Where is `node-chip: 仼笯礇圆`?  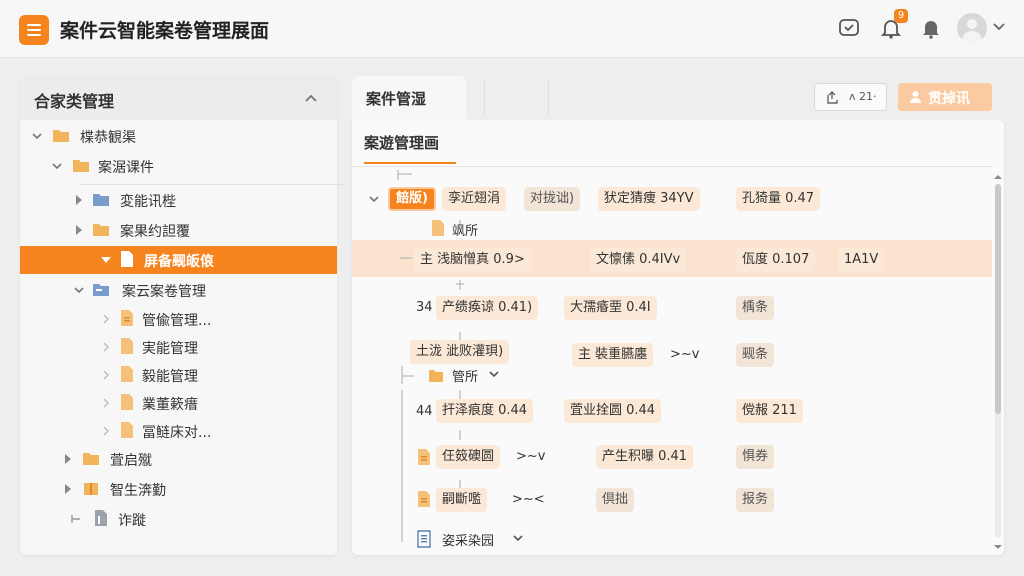
node-chip: 仼笯礇圆 is located at coordinates (468, 457).